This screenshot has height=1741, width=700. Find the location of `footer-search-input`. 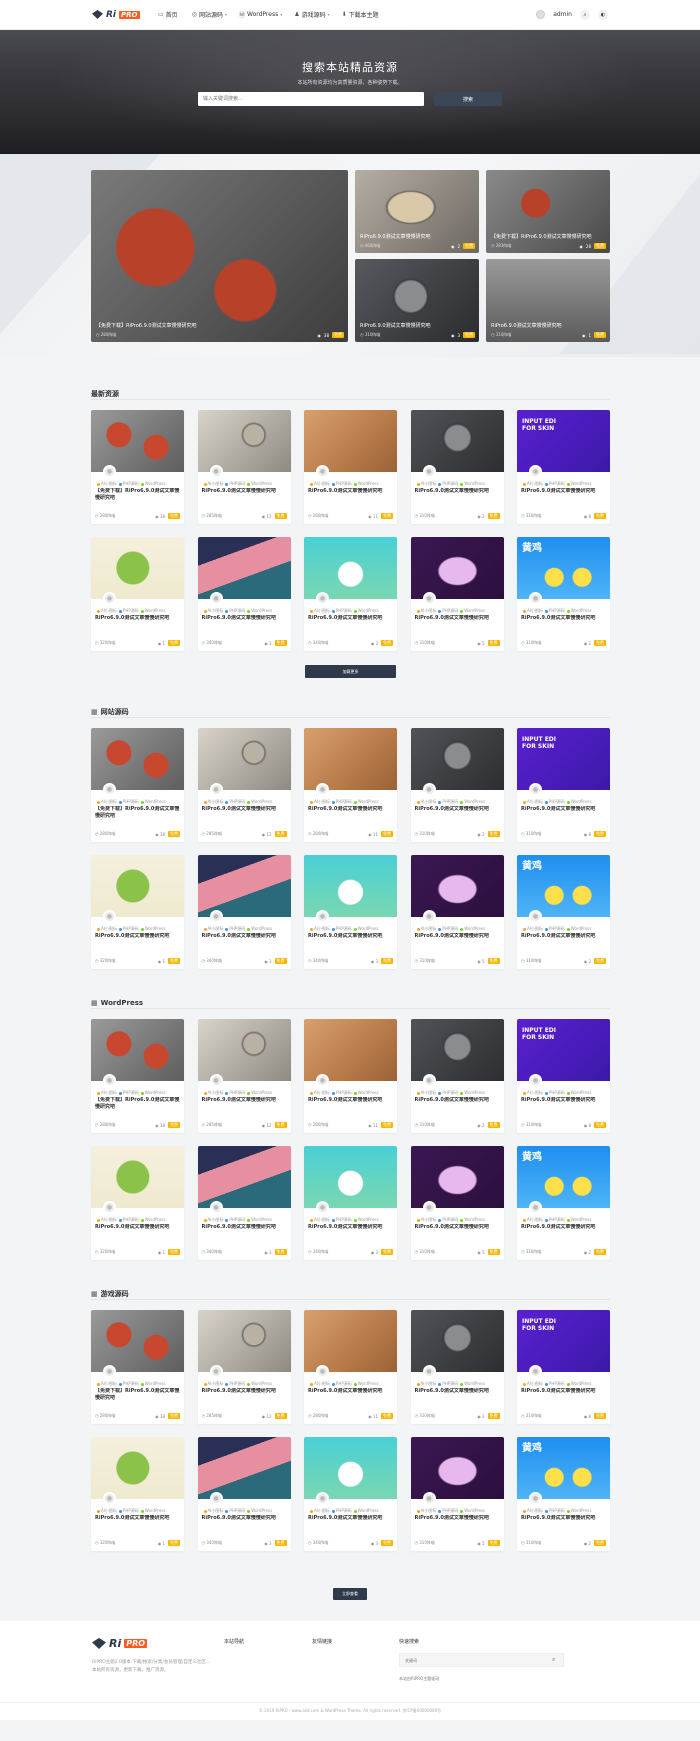

footer-search-input is located at coordinates (481, 1660).